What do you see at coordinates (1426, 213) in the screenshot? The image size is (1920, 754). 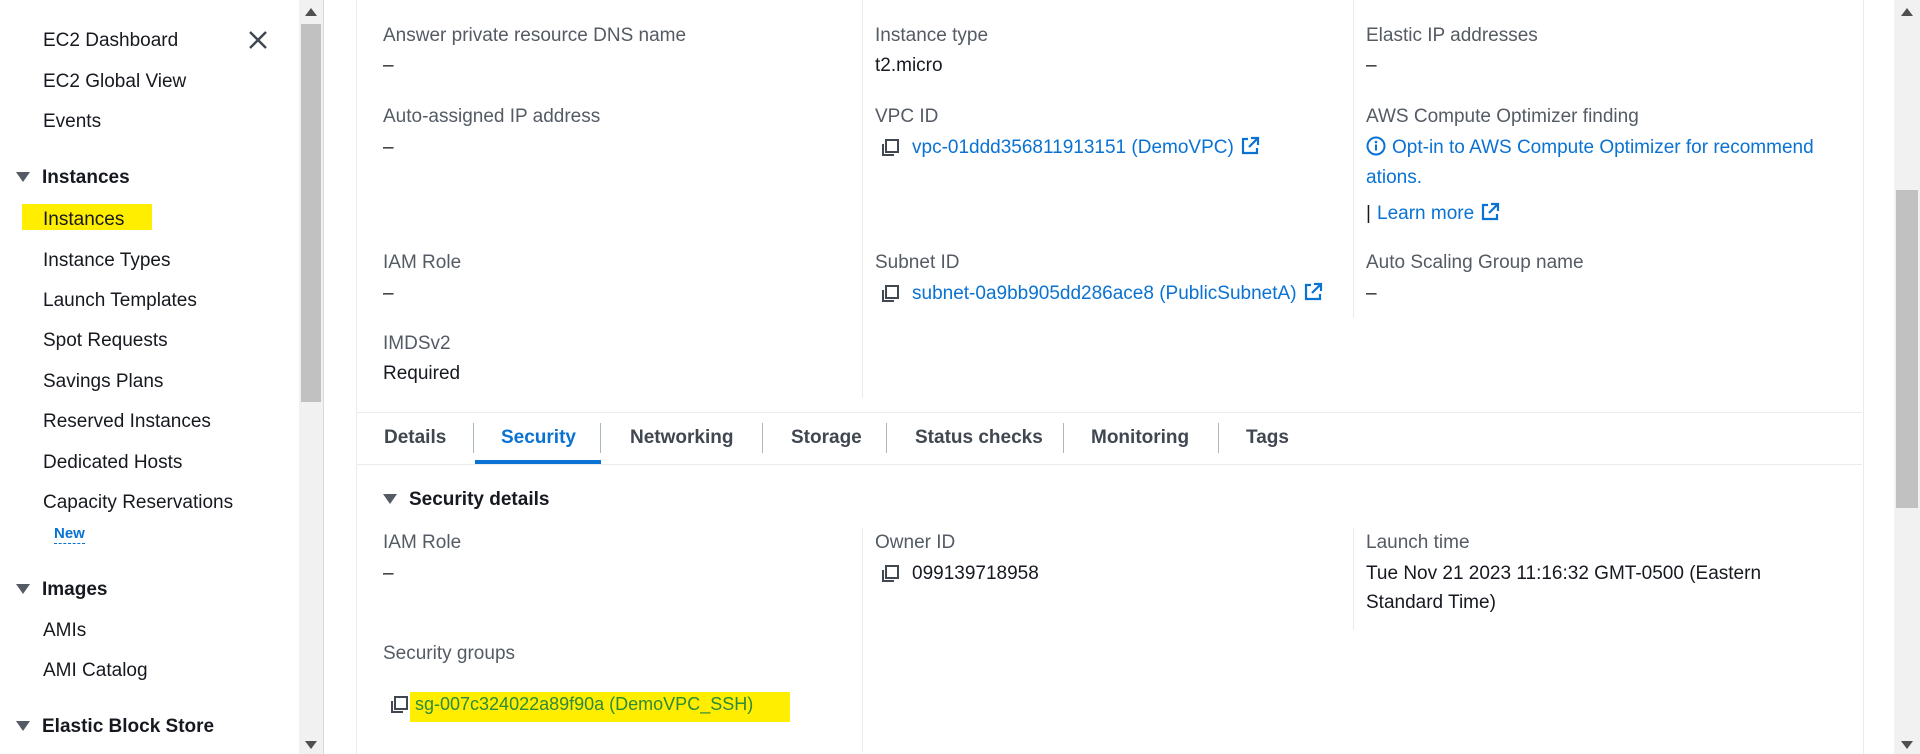 I see `learn-more-text: Learn more` at bounding box center [1426, 213].